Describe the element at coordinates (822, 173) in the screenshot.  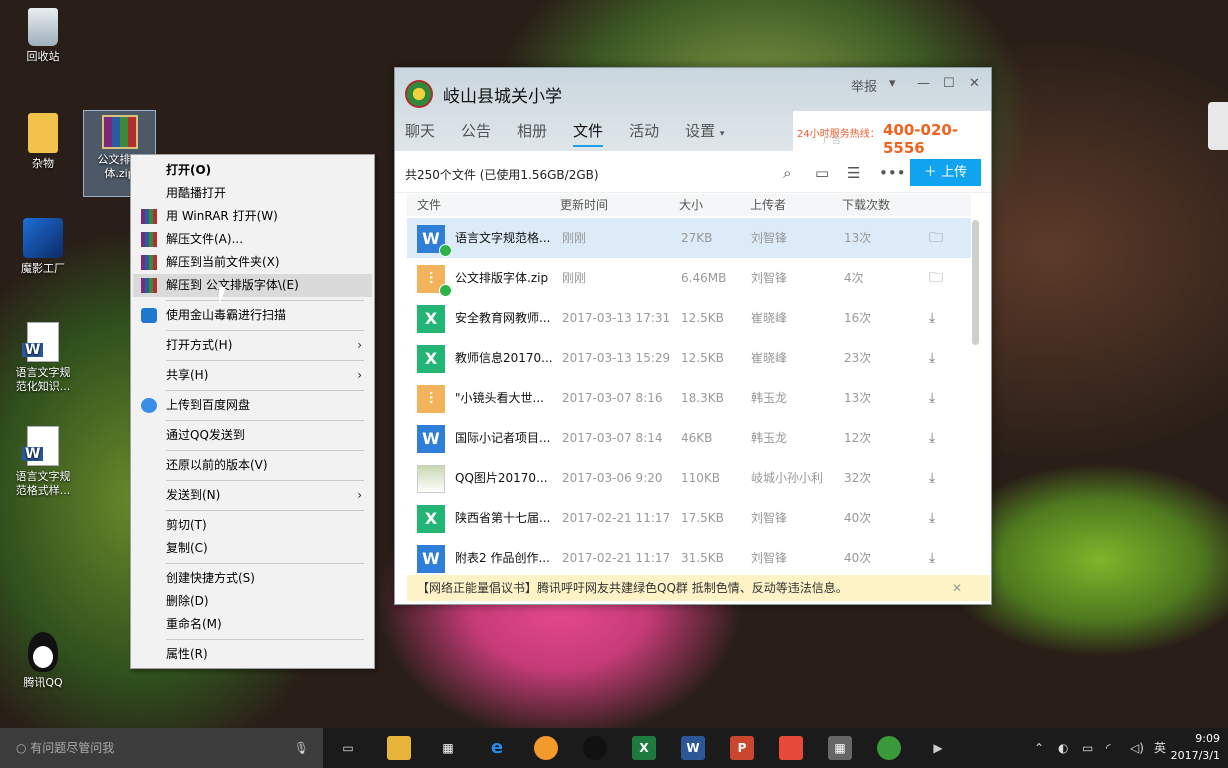
I see `inbox-icon: ▭` at that location.